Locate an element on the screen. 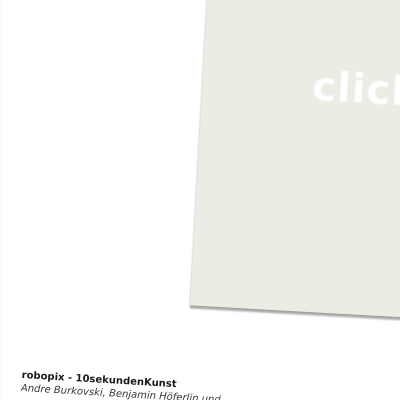  click-prompt-text: click is located at coordinates (355, 90).